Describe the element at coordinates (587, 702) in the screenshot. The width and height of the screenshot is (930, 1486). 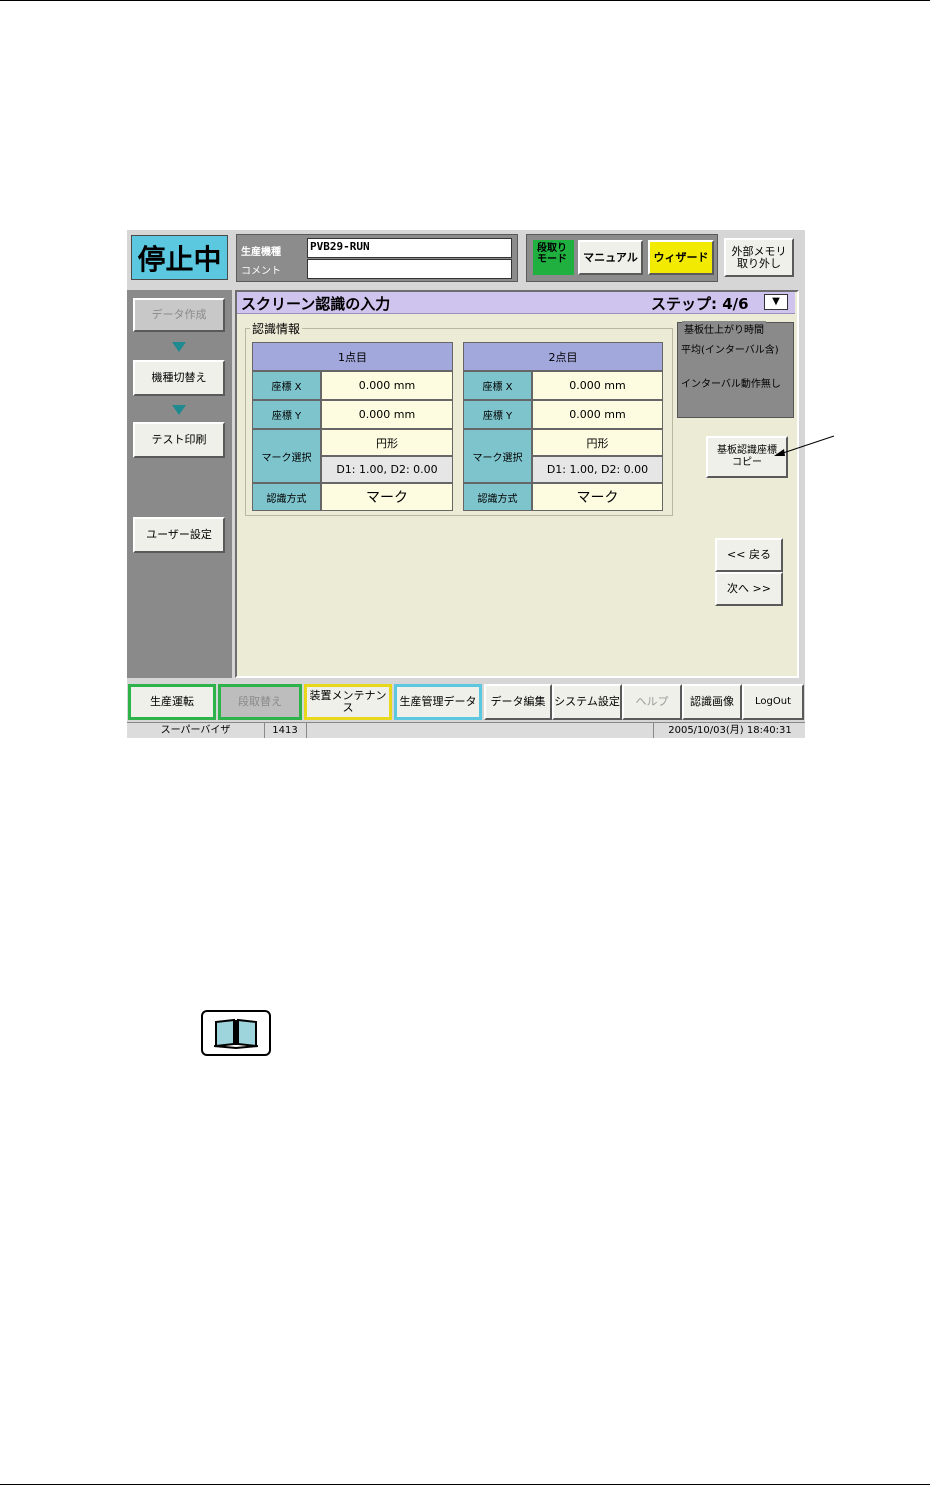
I see `nav-system-settings: システム設定` at that location.